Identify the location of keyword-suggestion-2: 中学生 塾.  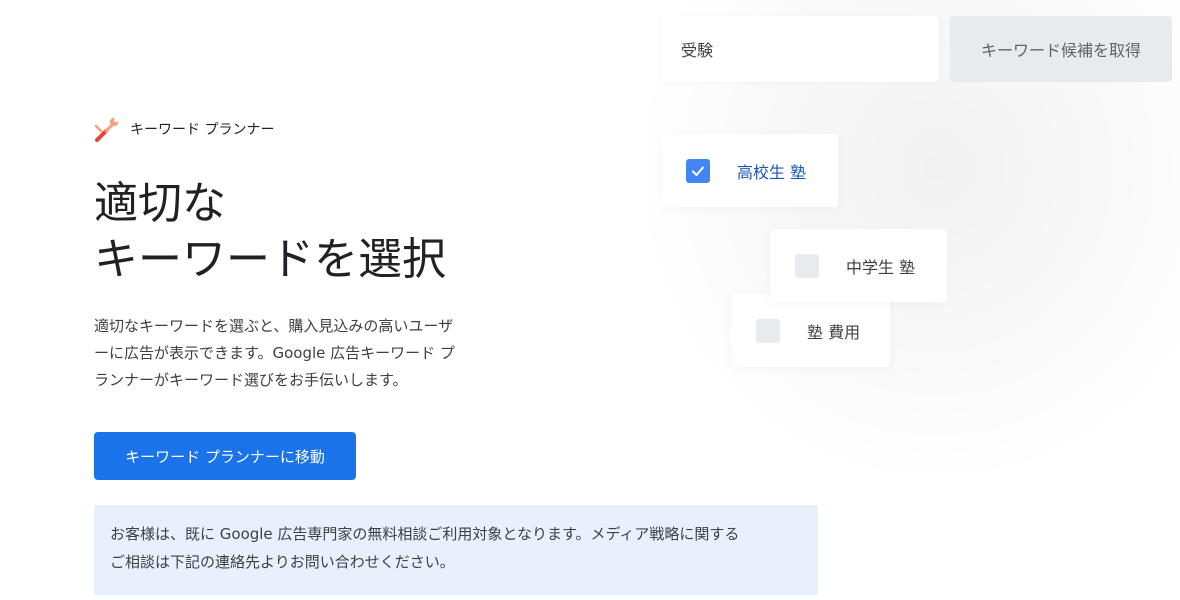
(858, 265).